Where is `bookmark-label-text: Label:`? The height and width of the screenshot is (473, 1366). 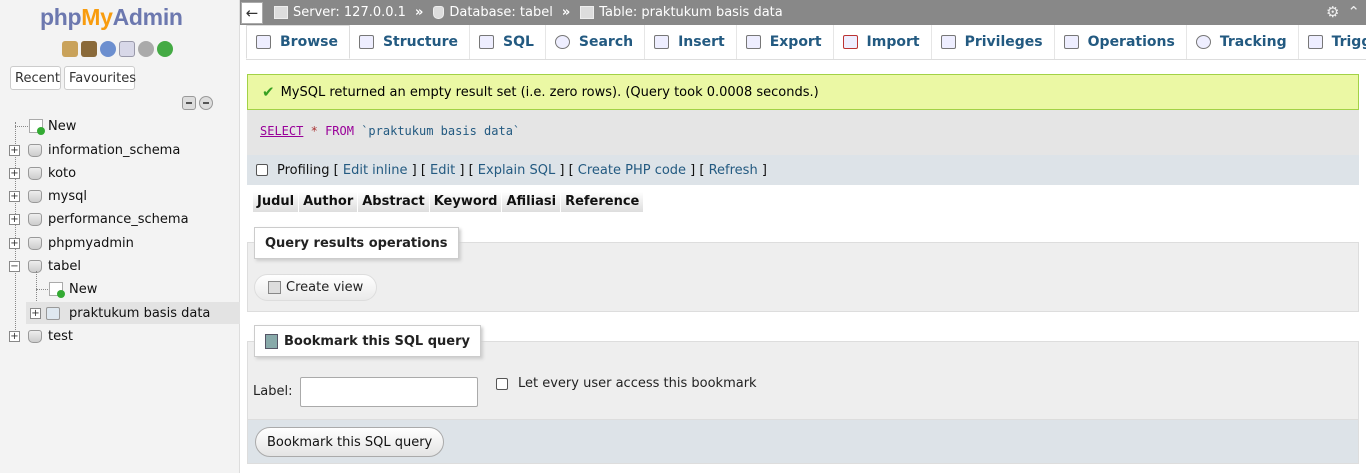 bookmark-label-text: Label: is located at coordinates (273, 391).